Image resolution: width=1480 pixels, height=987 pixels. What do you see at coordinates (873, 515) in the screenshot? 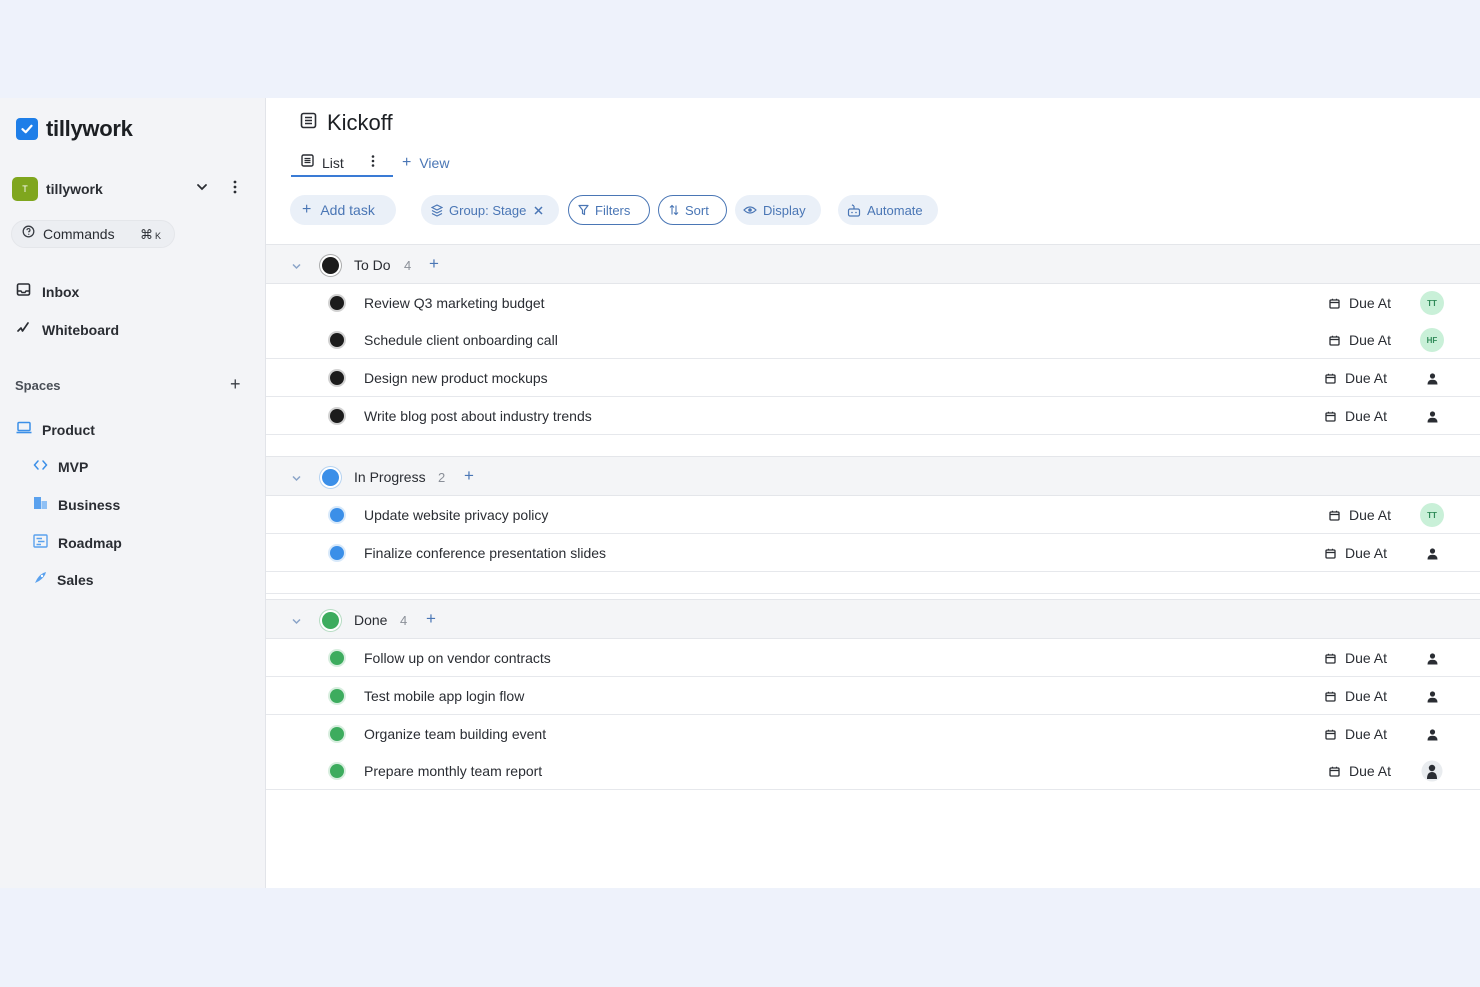
I see `task-row: Update website privacy policy Due At TT` at bounding box center [873, 515].